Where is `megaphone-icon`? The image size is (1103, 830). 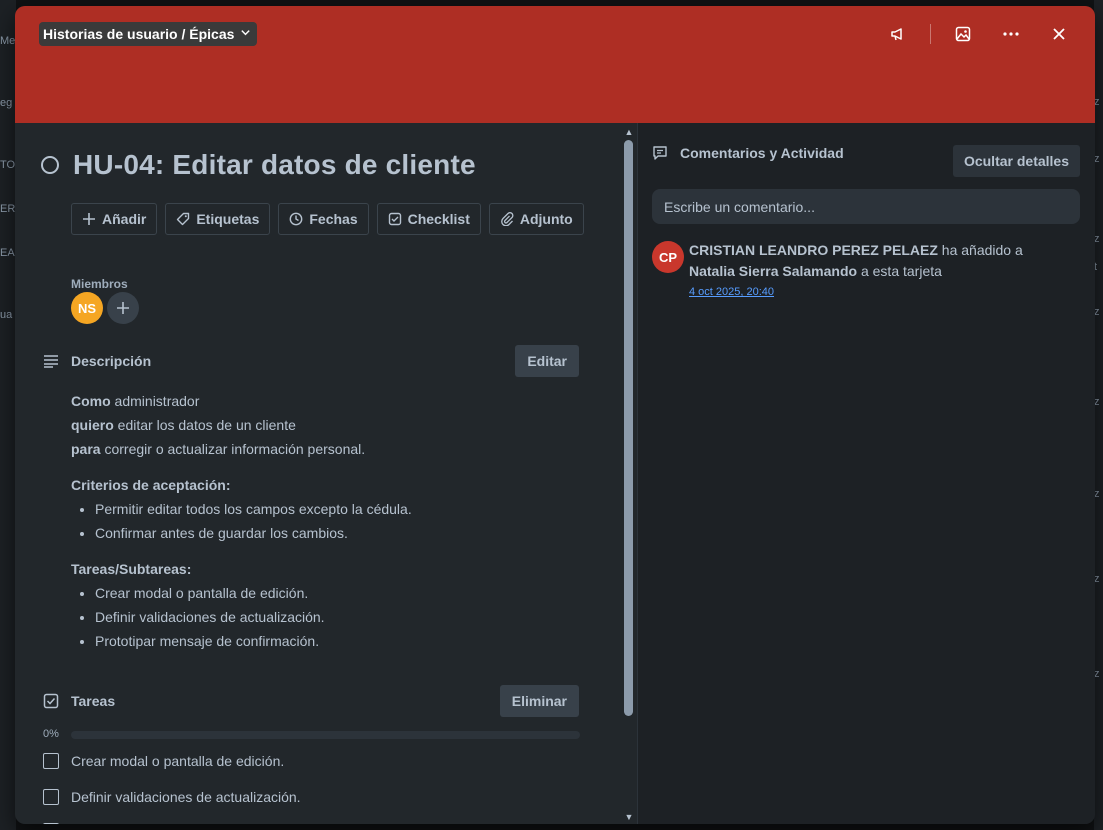
megaphone-icon is located at coordinates (898, 34).